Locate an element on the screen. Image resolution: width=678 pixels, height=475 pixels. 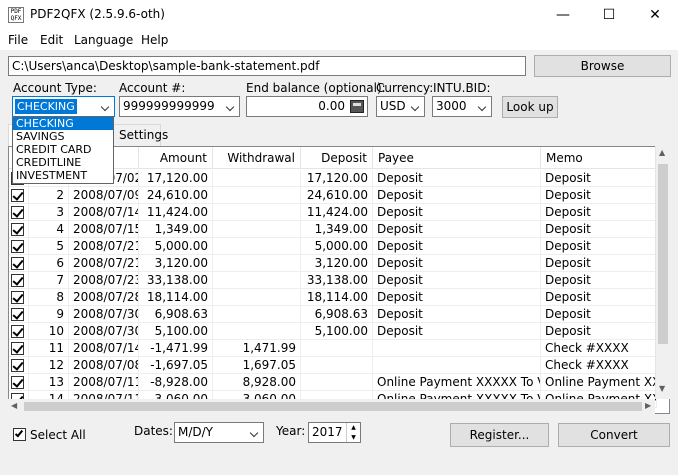
cell-date: 2008/07/11 is located at coordinates (104, 382).